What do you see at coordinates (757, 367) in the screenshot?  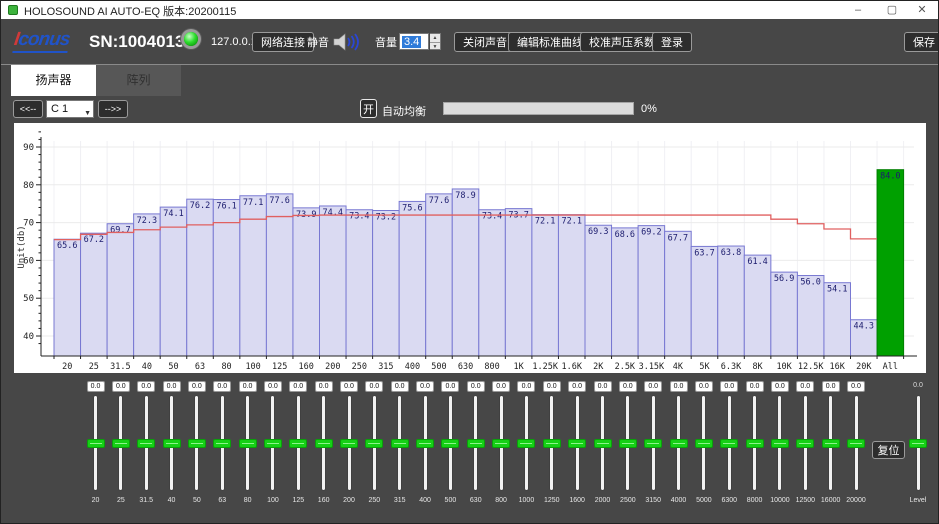 I see `x-tick-label: 8K` at bounding box center [757, 367].